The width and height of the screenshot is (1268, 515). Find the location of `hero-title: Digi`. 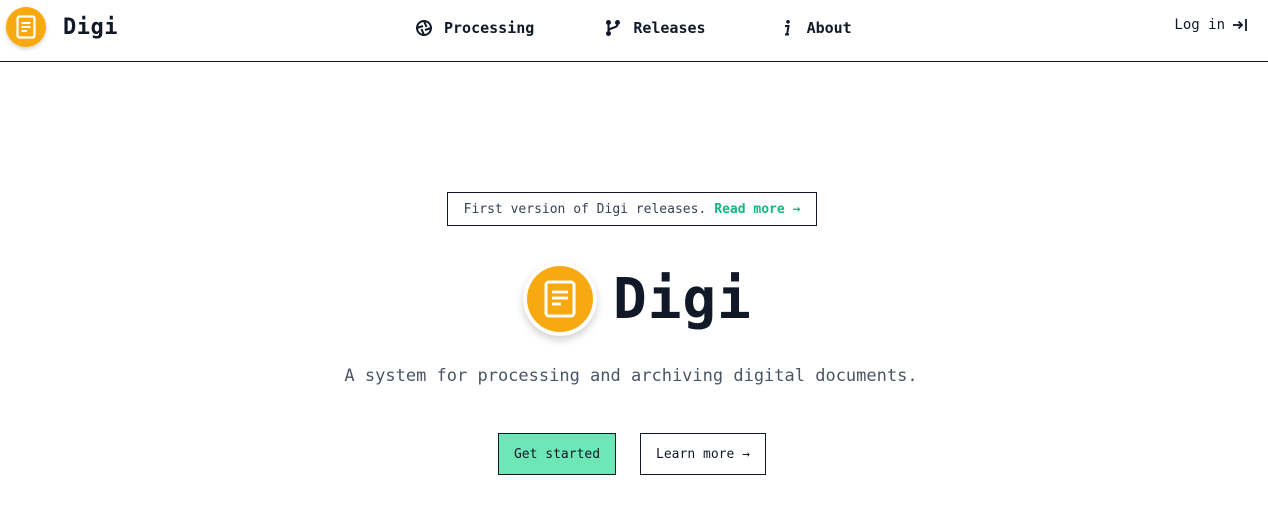

hero-title: Digi is located at coordinates (637, 299).